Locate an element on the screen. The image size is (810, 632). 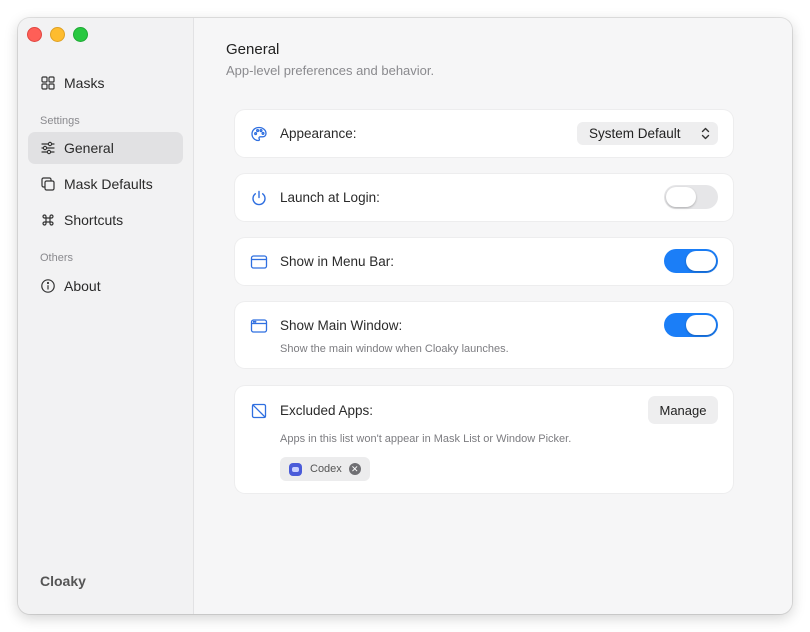
sidebar-item-label: Masks is located at coordinates (84, 83).